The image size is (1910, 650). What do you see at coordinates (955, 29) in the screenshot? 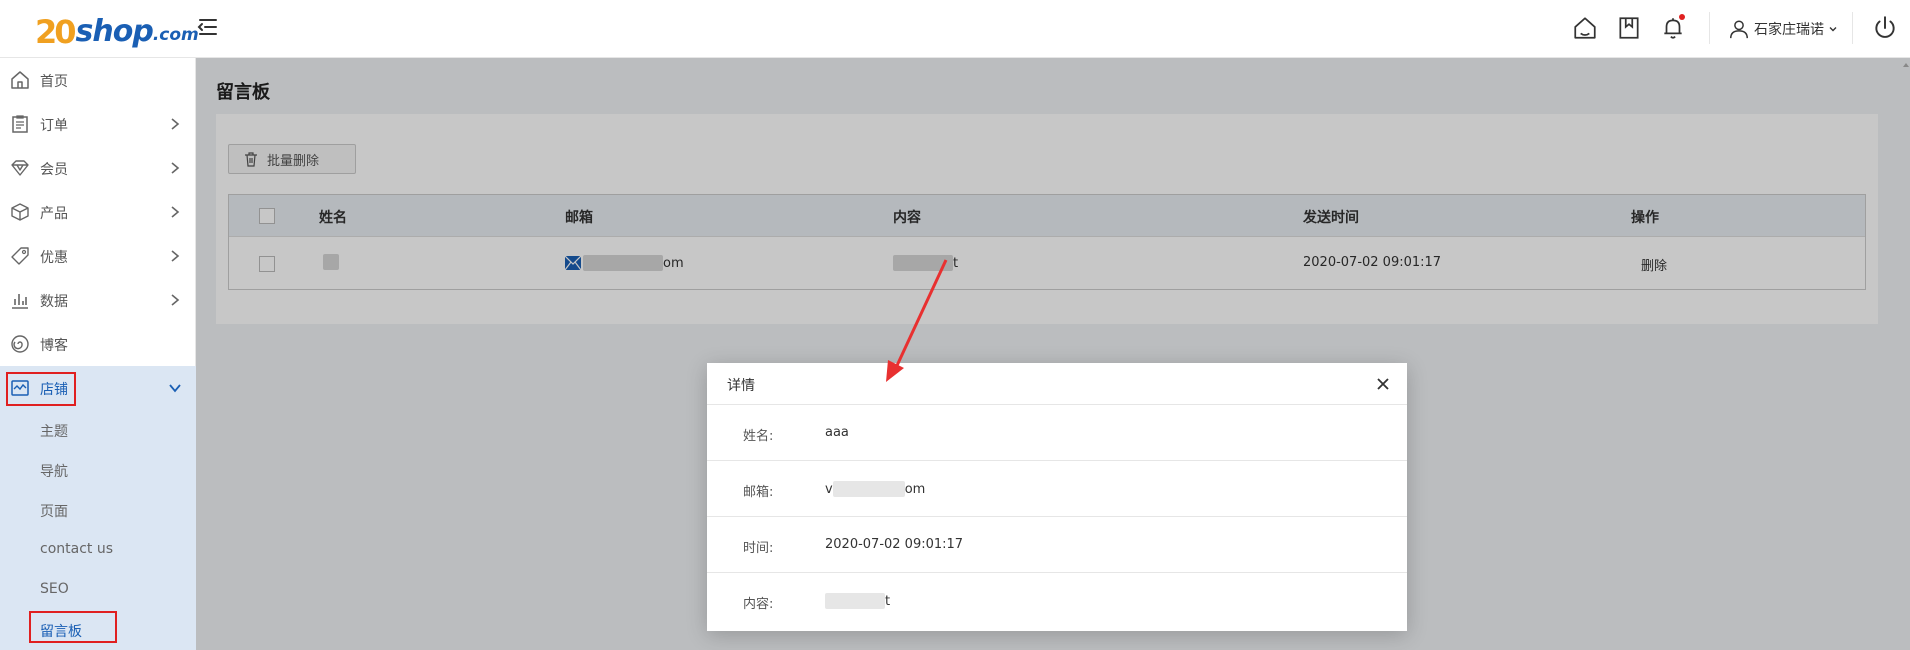
I see `top-header: 20 shop .com 石家庄瑞诺` at bounding box center [955, 29].